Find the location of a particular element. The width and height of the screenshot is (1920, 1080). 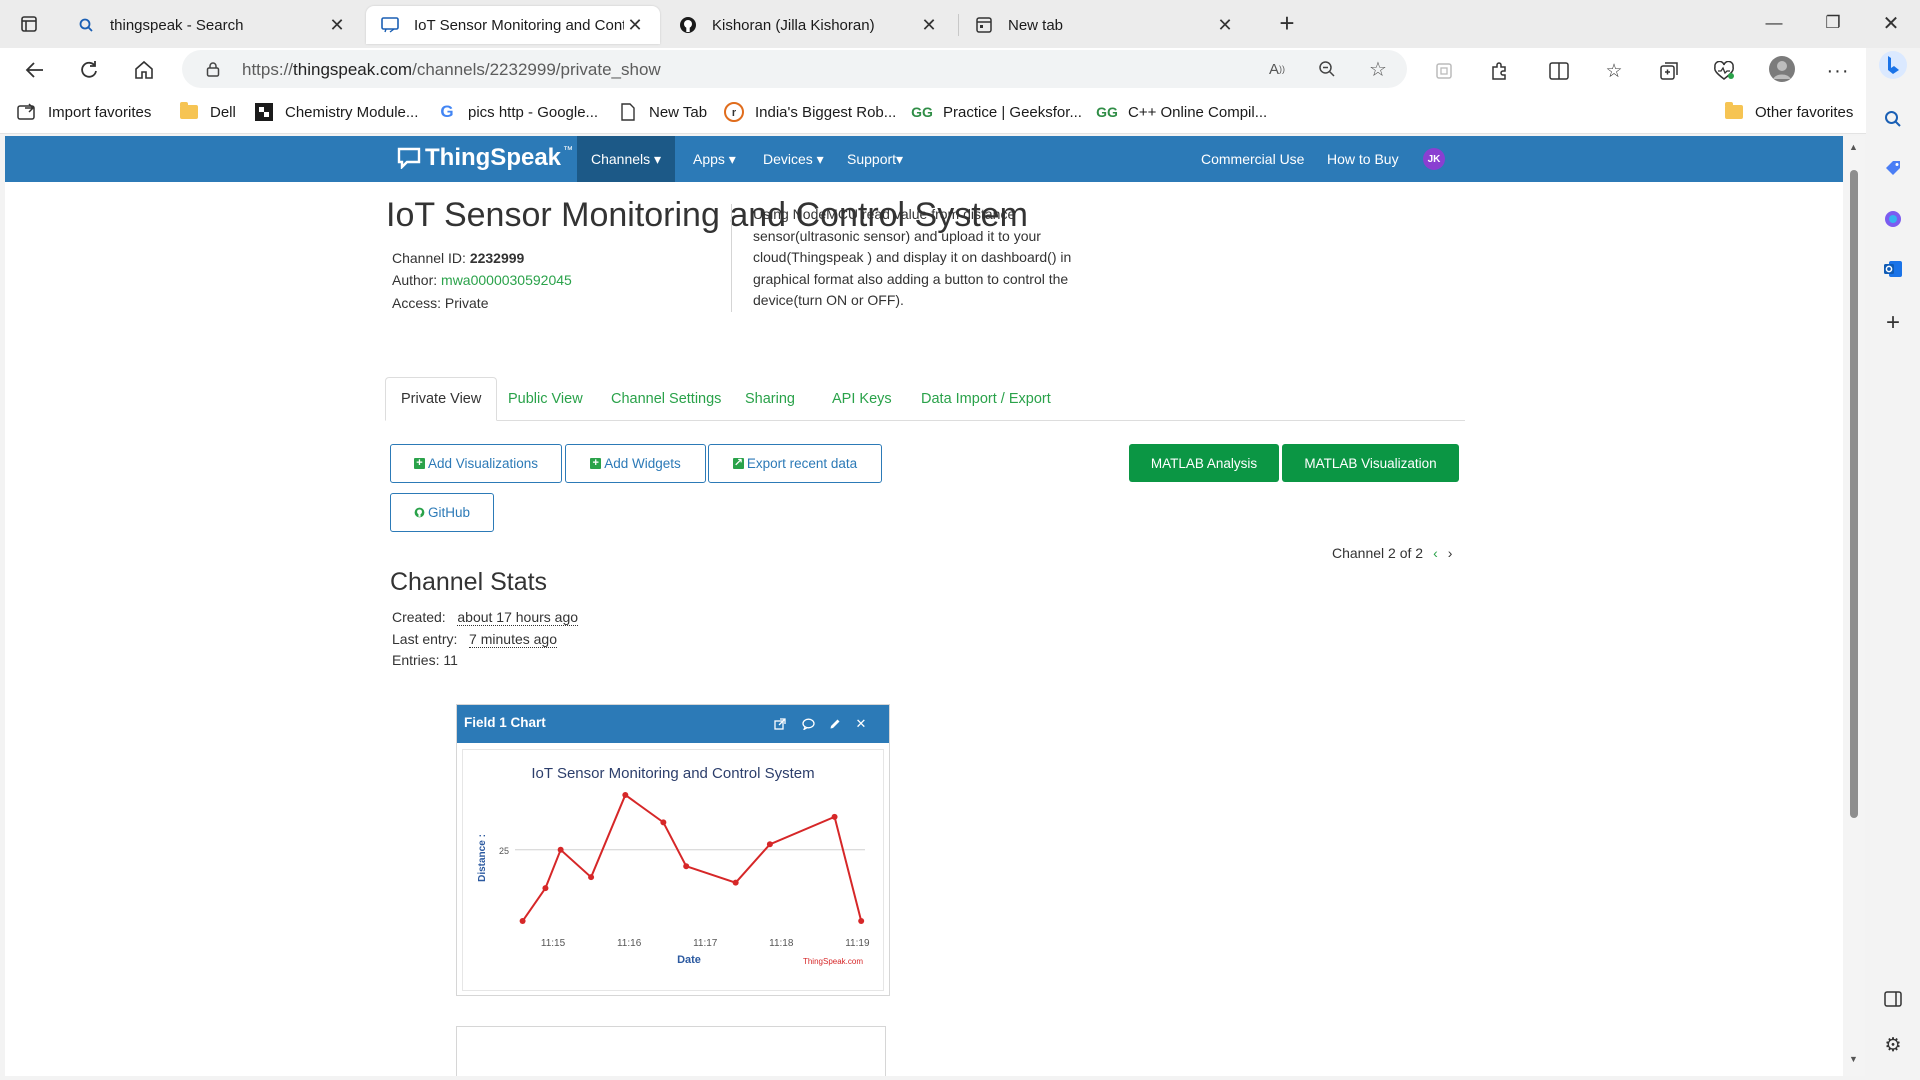

scroll-up-icon: ▲ is located at coordinates (1853, 147).